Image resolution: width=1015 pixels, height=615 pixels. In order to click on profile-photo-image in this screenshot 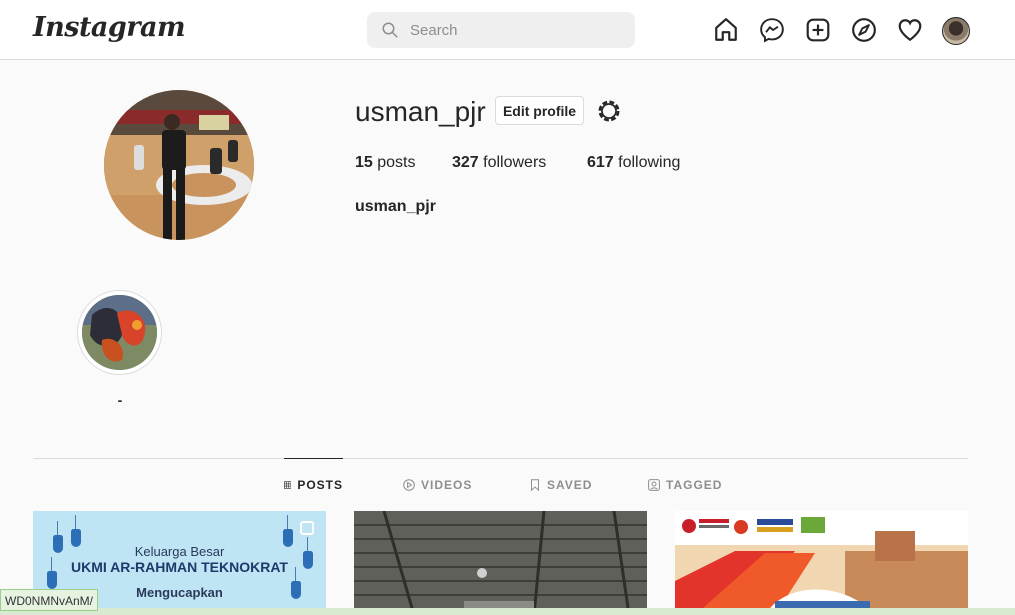, I will do `click(179, 165)`.